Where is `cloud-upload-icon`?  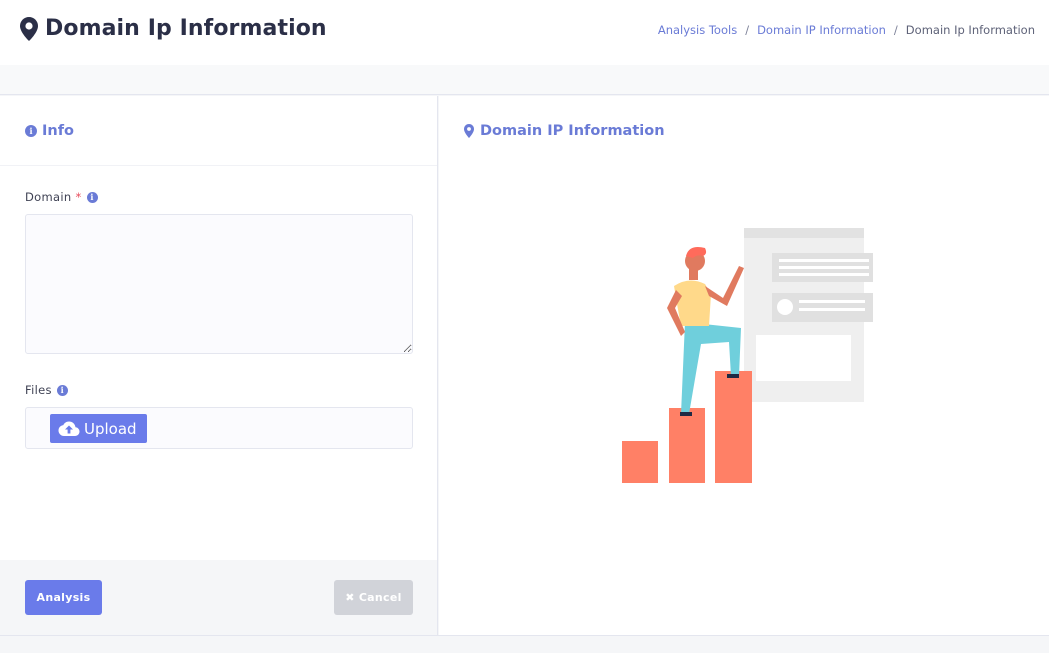 cloud-upload-icon is located at coordinates (69, 428).